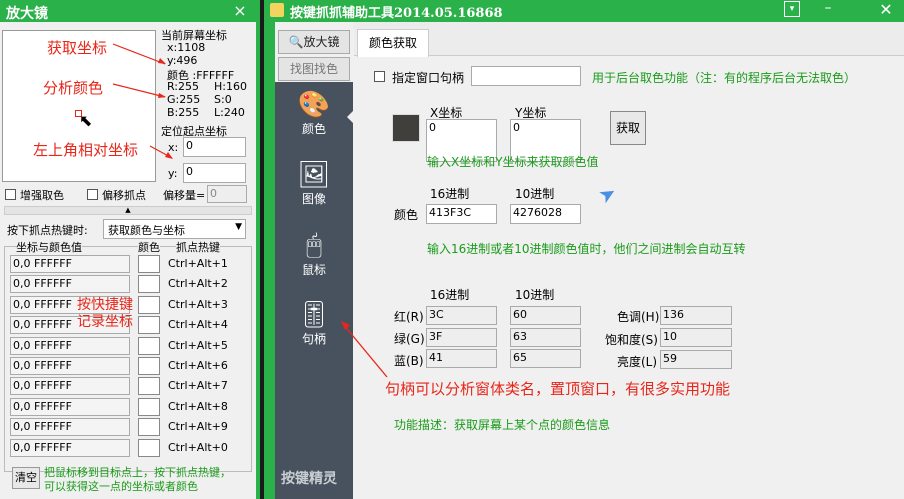 This screenshot has width=904, height=499. I want to click on clear-button: 清空, so click(26, 478).